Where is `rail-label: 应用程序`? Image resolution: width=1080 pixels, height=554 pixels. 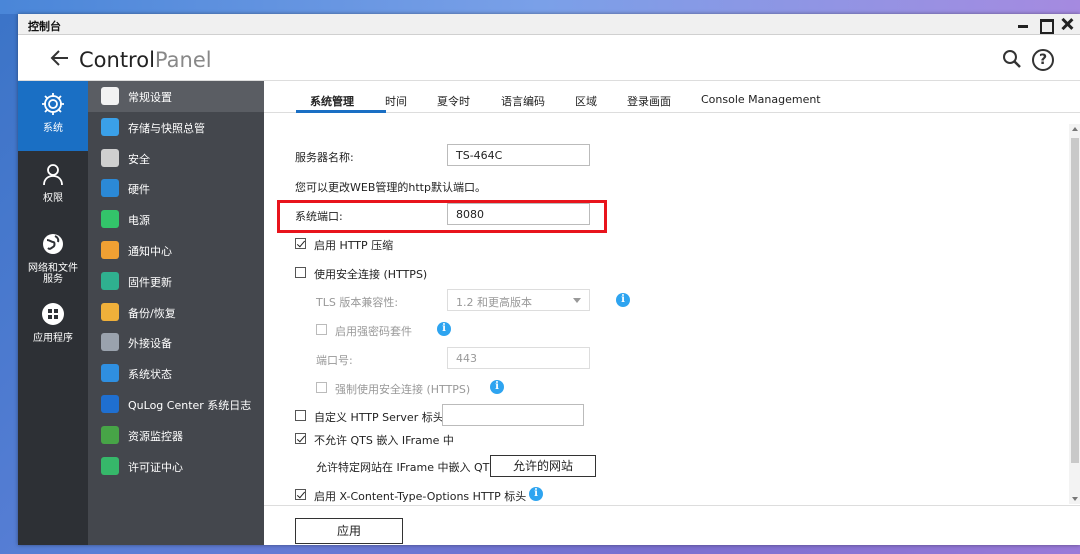
rail-label: 应用程序 is located at coordinates (53, 338).